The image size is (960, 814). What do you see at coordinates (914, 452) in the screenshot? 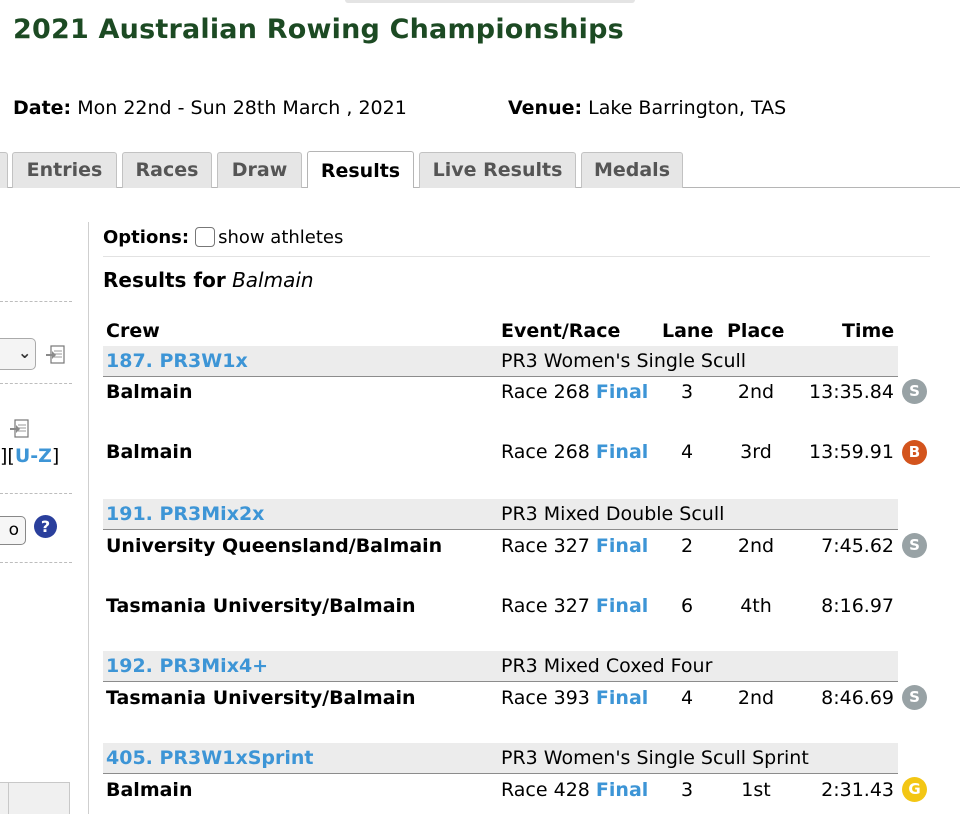
I see `bronze-medal-icon: B` at bounding box center [914, 452].